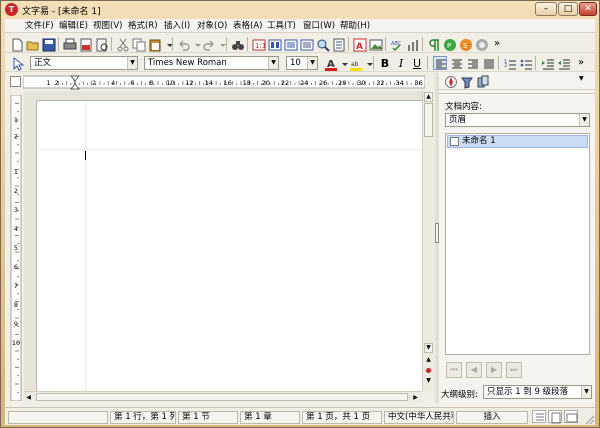 This screenshot has width=600, height=428. I want to click on numbered-list-icon: 12, so click(509, 63).